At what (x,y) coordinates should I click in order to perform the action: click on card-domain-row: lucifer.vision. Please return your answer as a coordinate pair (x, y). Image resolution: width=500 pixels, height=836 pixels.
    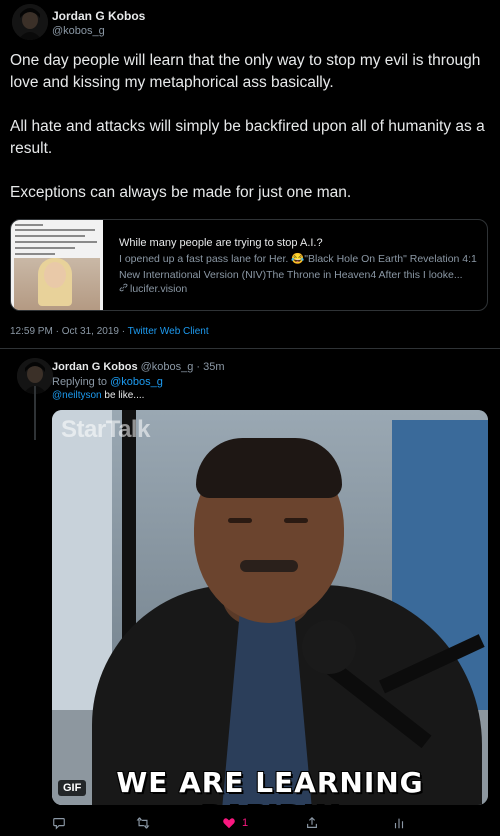
    Looking at the image, I should click on (153, 289).